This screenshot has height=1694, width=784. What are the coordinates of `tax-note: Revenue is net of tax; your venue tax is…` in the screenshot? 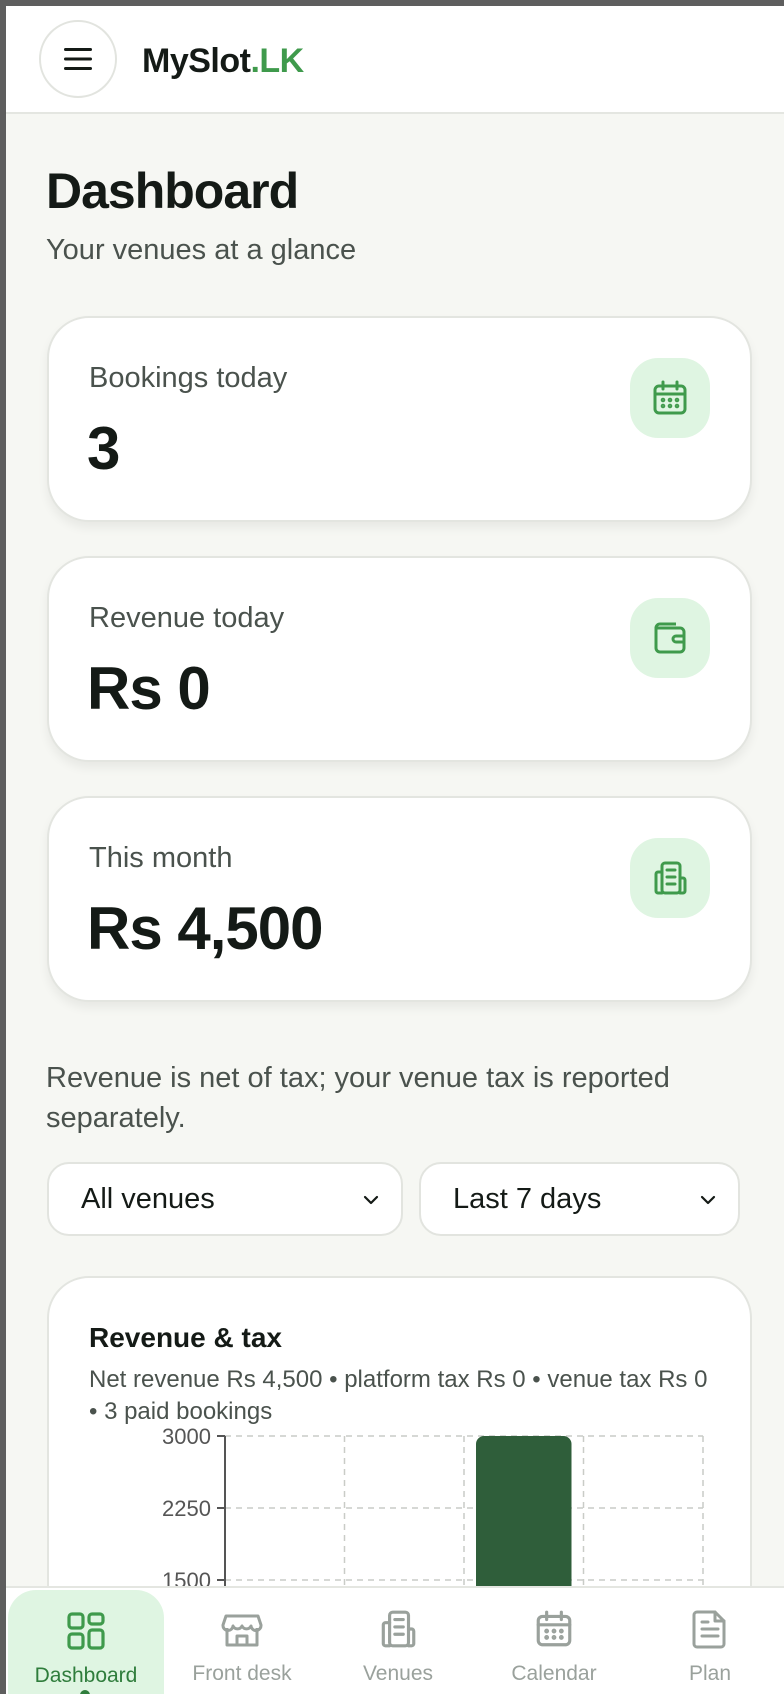 It's located at (358, 1098).